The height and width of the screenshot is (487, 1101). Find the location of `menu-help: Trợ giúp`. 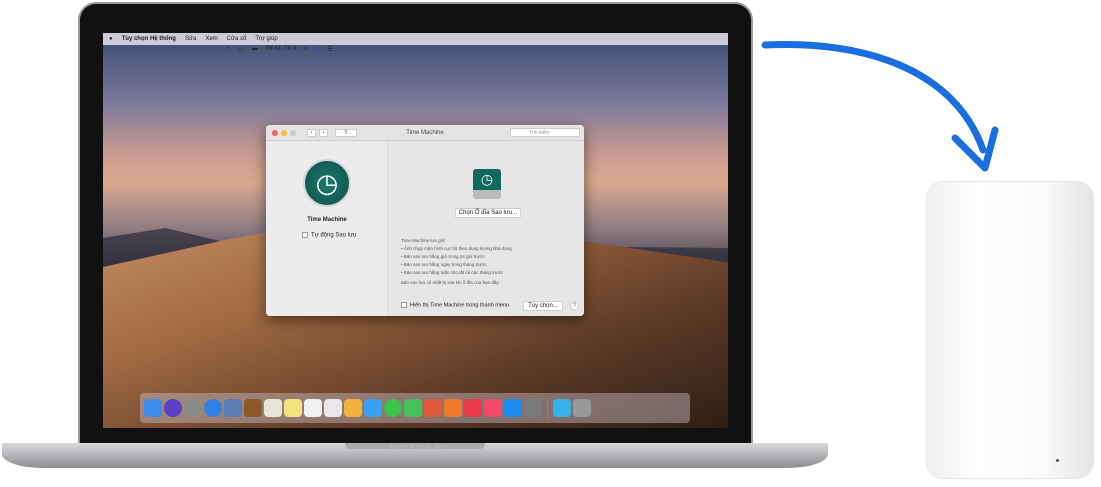

menu-help: Trợ giúp is located at coordinates (266, 39).